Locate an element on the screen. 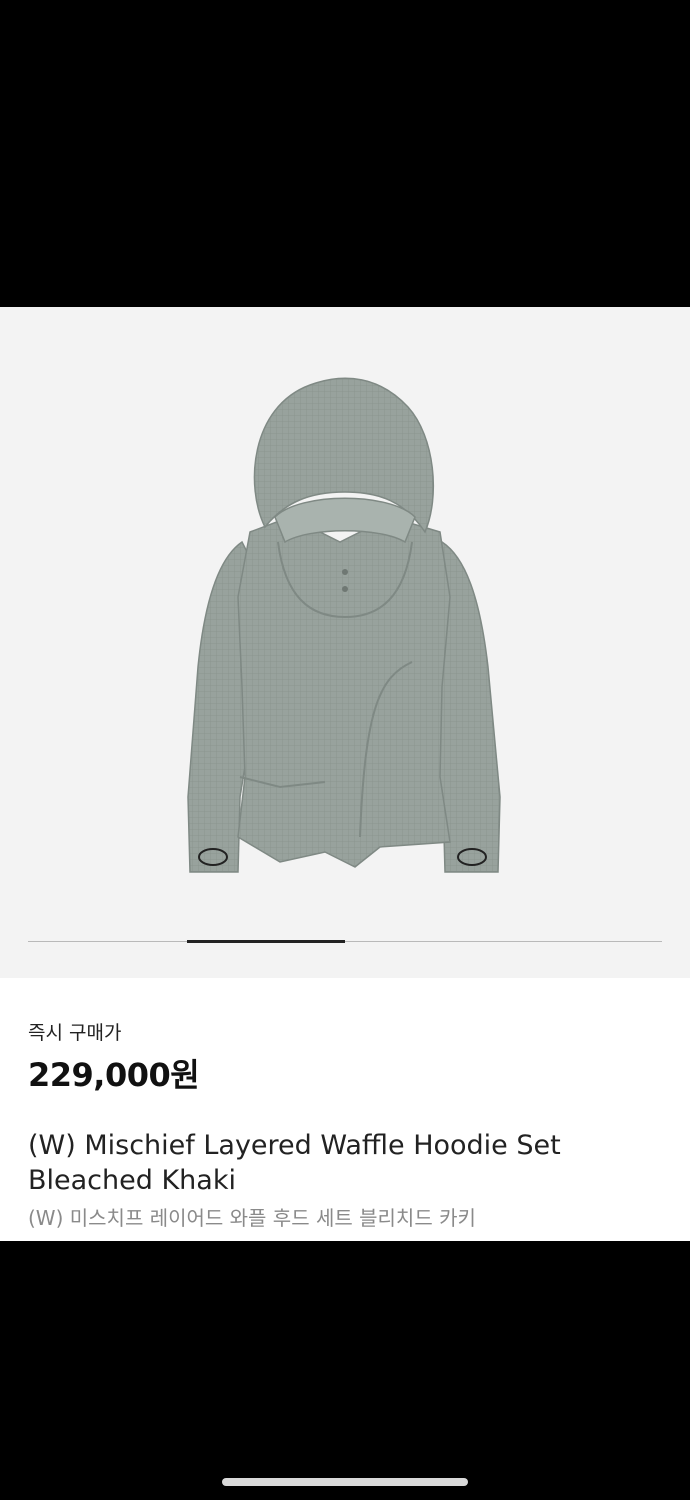 The height and width of the screenshot is (1500, 690). carousel-progress-track is located at coordinates (345, 941).